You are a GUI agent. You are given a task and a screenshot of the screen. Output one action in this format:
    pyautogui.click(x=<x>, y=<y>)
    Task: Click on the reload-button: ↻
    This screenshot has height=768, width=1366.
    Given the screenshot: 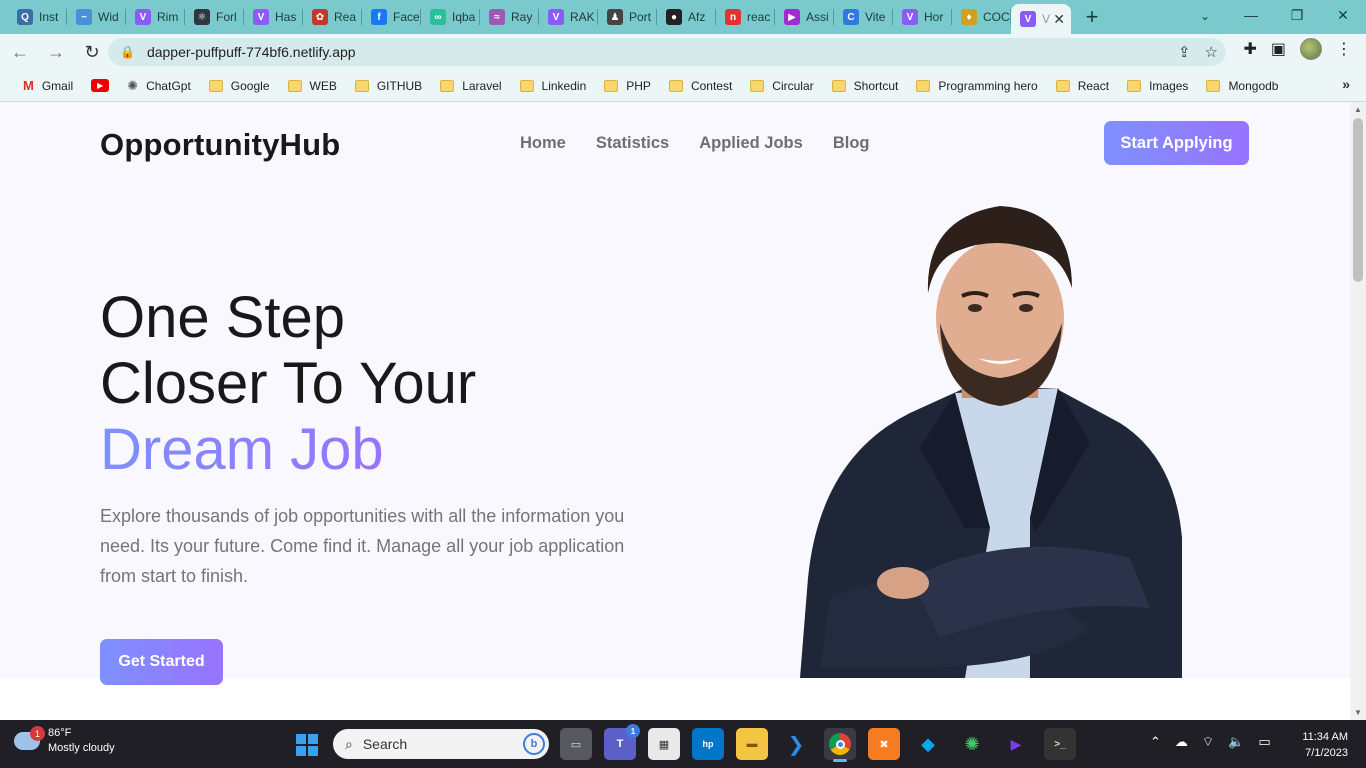 What is the action you would take?
    pyautogui.click(x=92, y=52)
    